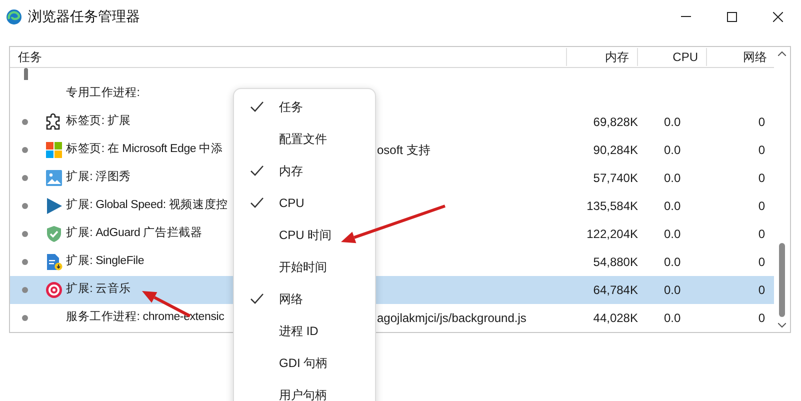 The height and width of the screenshot is (401, 801). What do you see at coordinates (615, 122) in the screenshot?
I see `memory-cell-text: 69,828K` at bounding box center [615, 122].